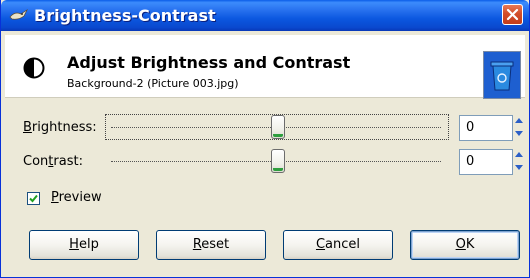 The image size is (530, 278). Describe the element at coordinates (465, 245) in the screenshot. I see `ok-button: OK` at that location.